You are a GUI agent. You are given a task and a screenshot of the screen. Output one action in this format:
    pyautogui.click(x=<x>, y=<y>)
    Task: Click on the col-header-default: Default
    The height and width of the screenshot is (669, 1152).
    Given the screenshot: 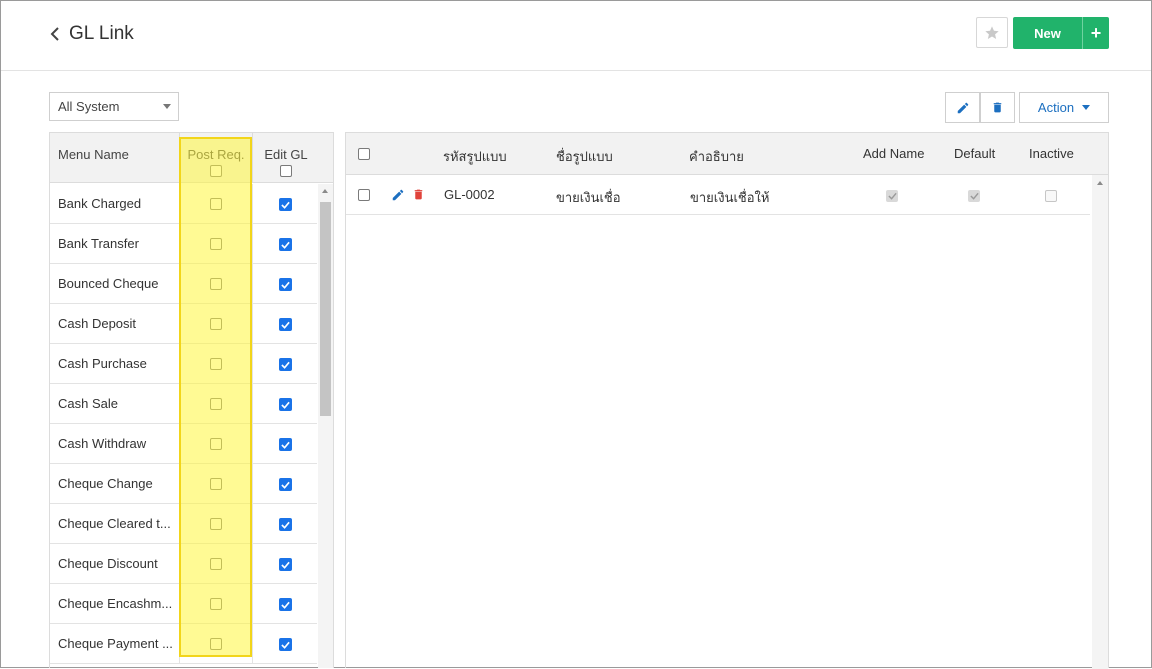 What is the action you would take?
    pyautogui.click(x=975, y=153)
    